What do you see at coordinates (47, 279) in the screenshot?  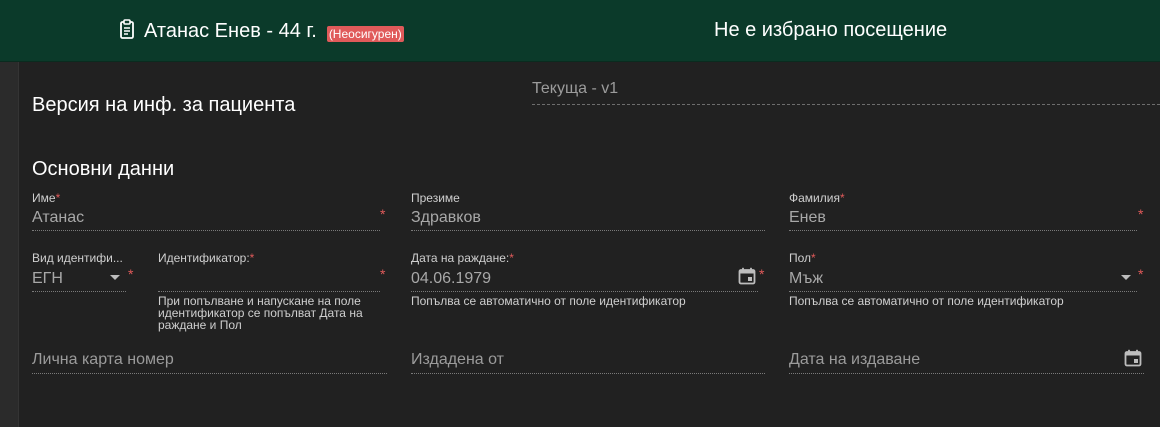 I see `id-type-select: ЕГН` at bounding box center [47, 279].